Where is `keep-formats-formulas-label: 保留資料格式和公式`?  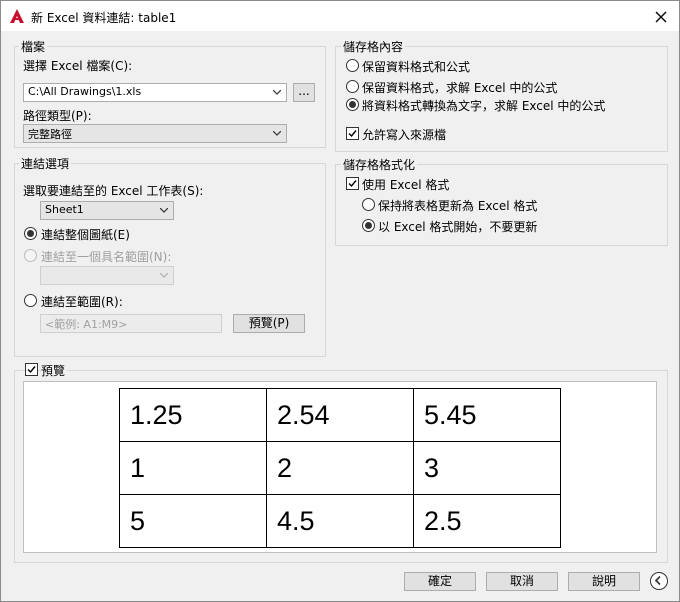 keep-formats-formulas-label: 保留資料格式和公式 is located at coordinates (416, 67).